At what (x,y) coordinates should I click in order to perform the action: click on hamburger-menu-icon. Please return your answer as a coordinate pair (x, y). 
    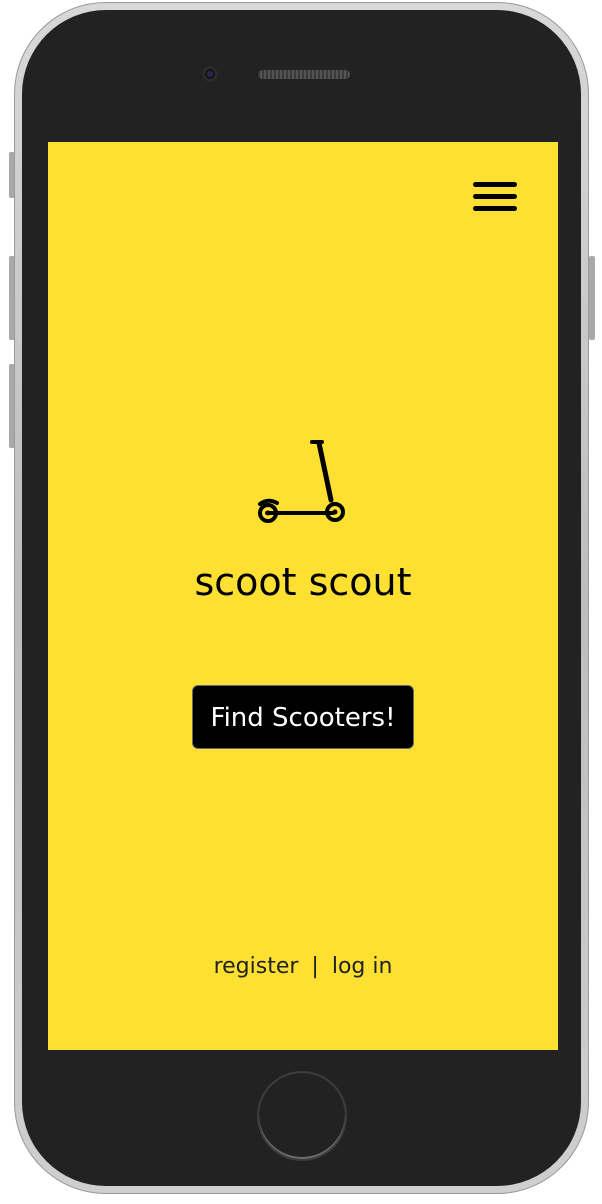
    Looking at the image, I should click on (494, 199).